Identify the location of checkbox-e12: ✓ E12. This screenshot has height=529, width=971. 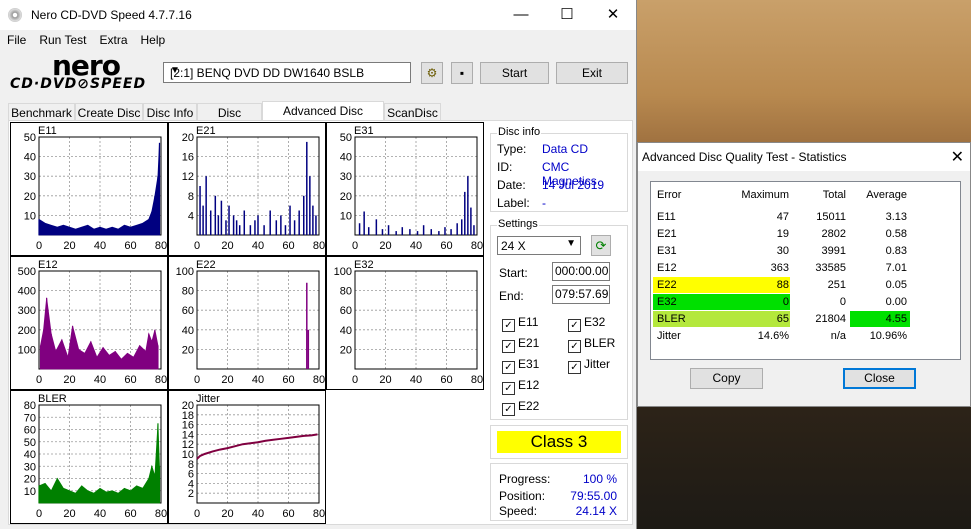
(520, 386).